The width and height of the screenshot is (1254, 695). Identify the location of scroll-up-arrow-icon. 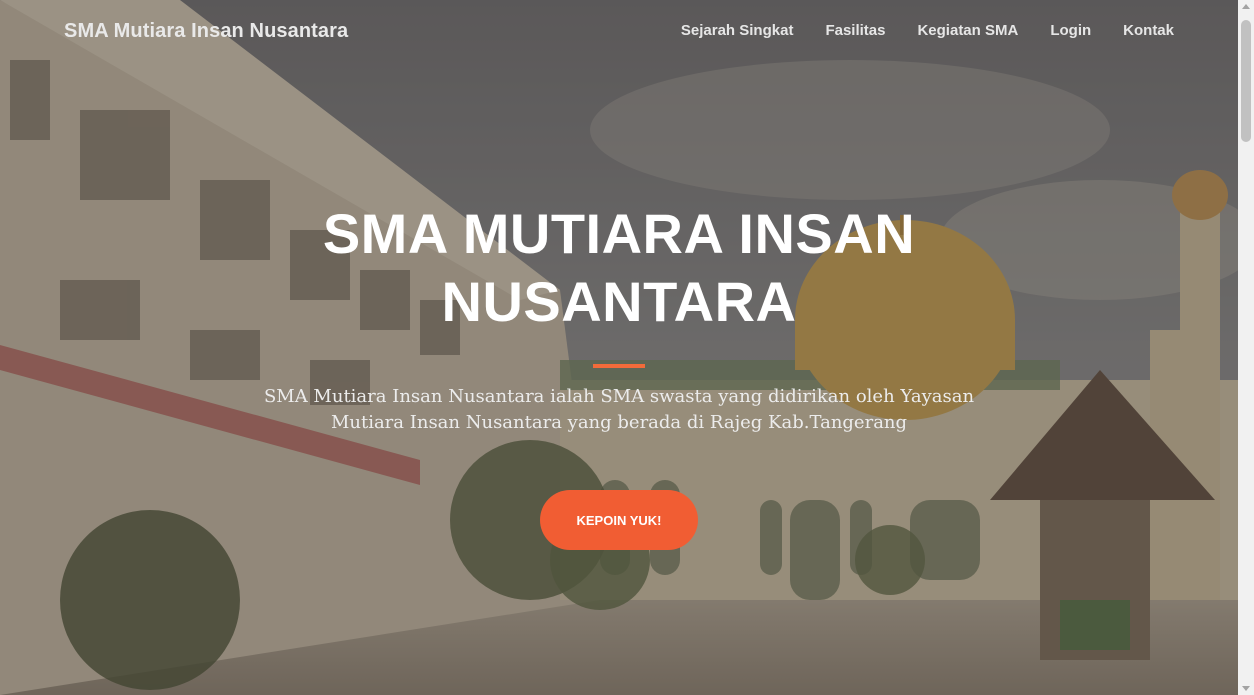
(1246, 6).